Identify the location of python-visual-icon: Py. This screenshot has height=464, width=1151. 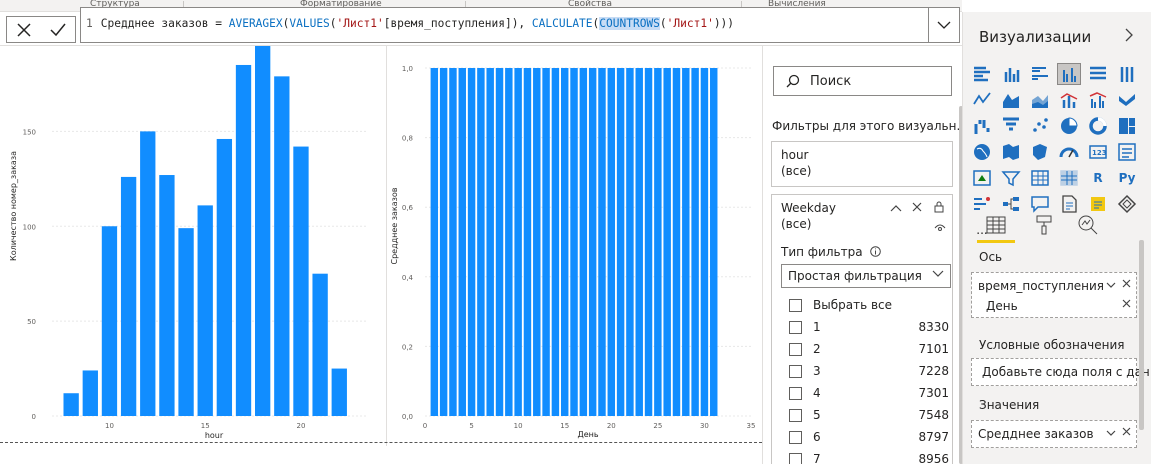
(1127, 178).